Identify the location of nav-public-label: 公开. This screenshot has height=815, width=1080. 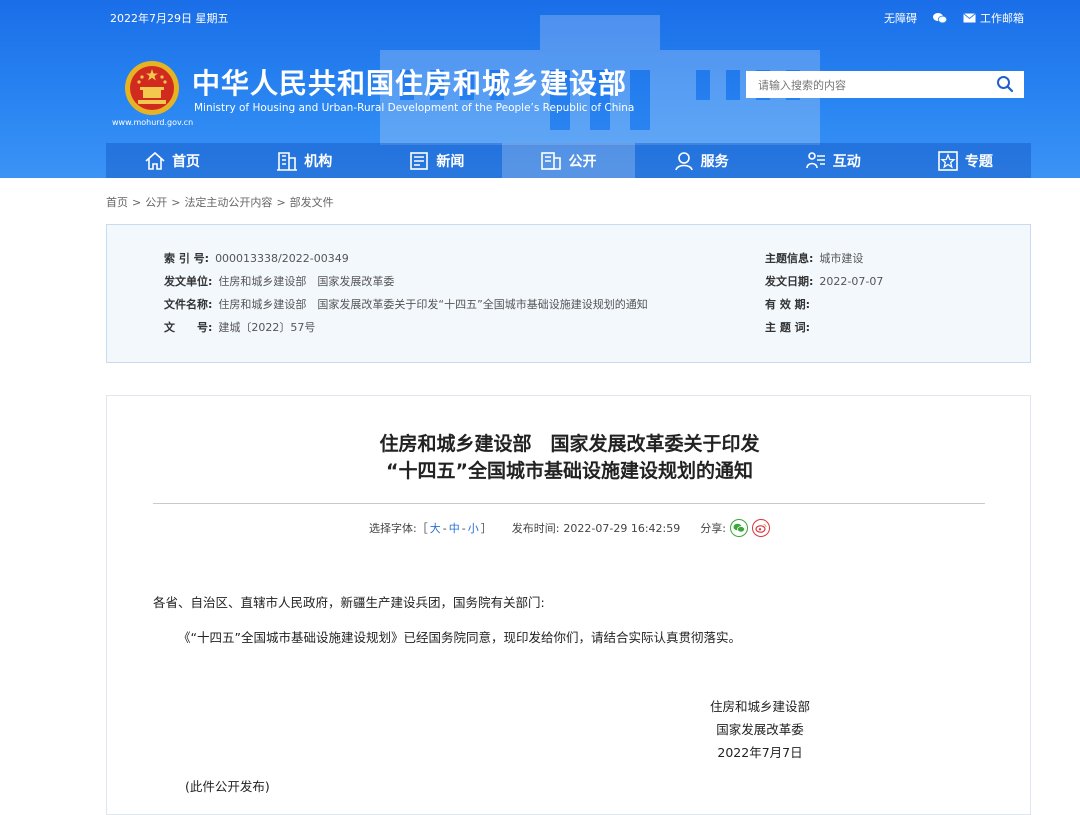
(582, 161).